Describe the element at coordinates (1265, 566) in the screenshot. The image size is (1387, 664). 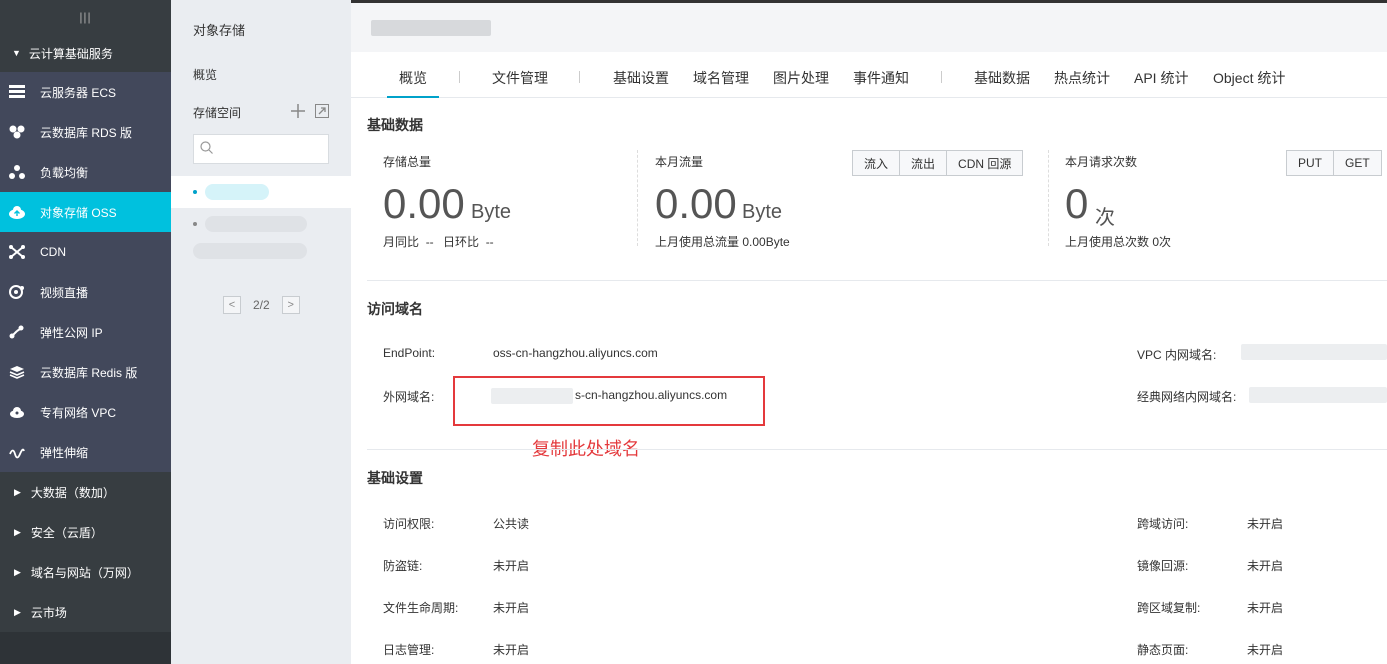
I see `mirror-value: 未开启` at that location.